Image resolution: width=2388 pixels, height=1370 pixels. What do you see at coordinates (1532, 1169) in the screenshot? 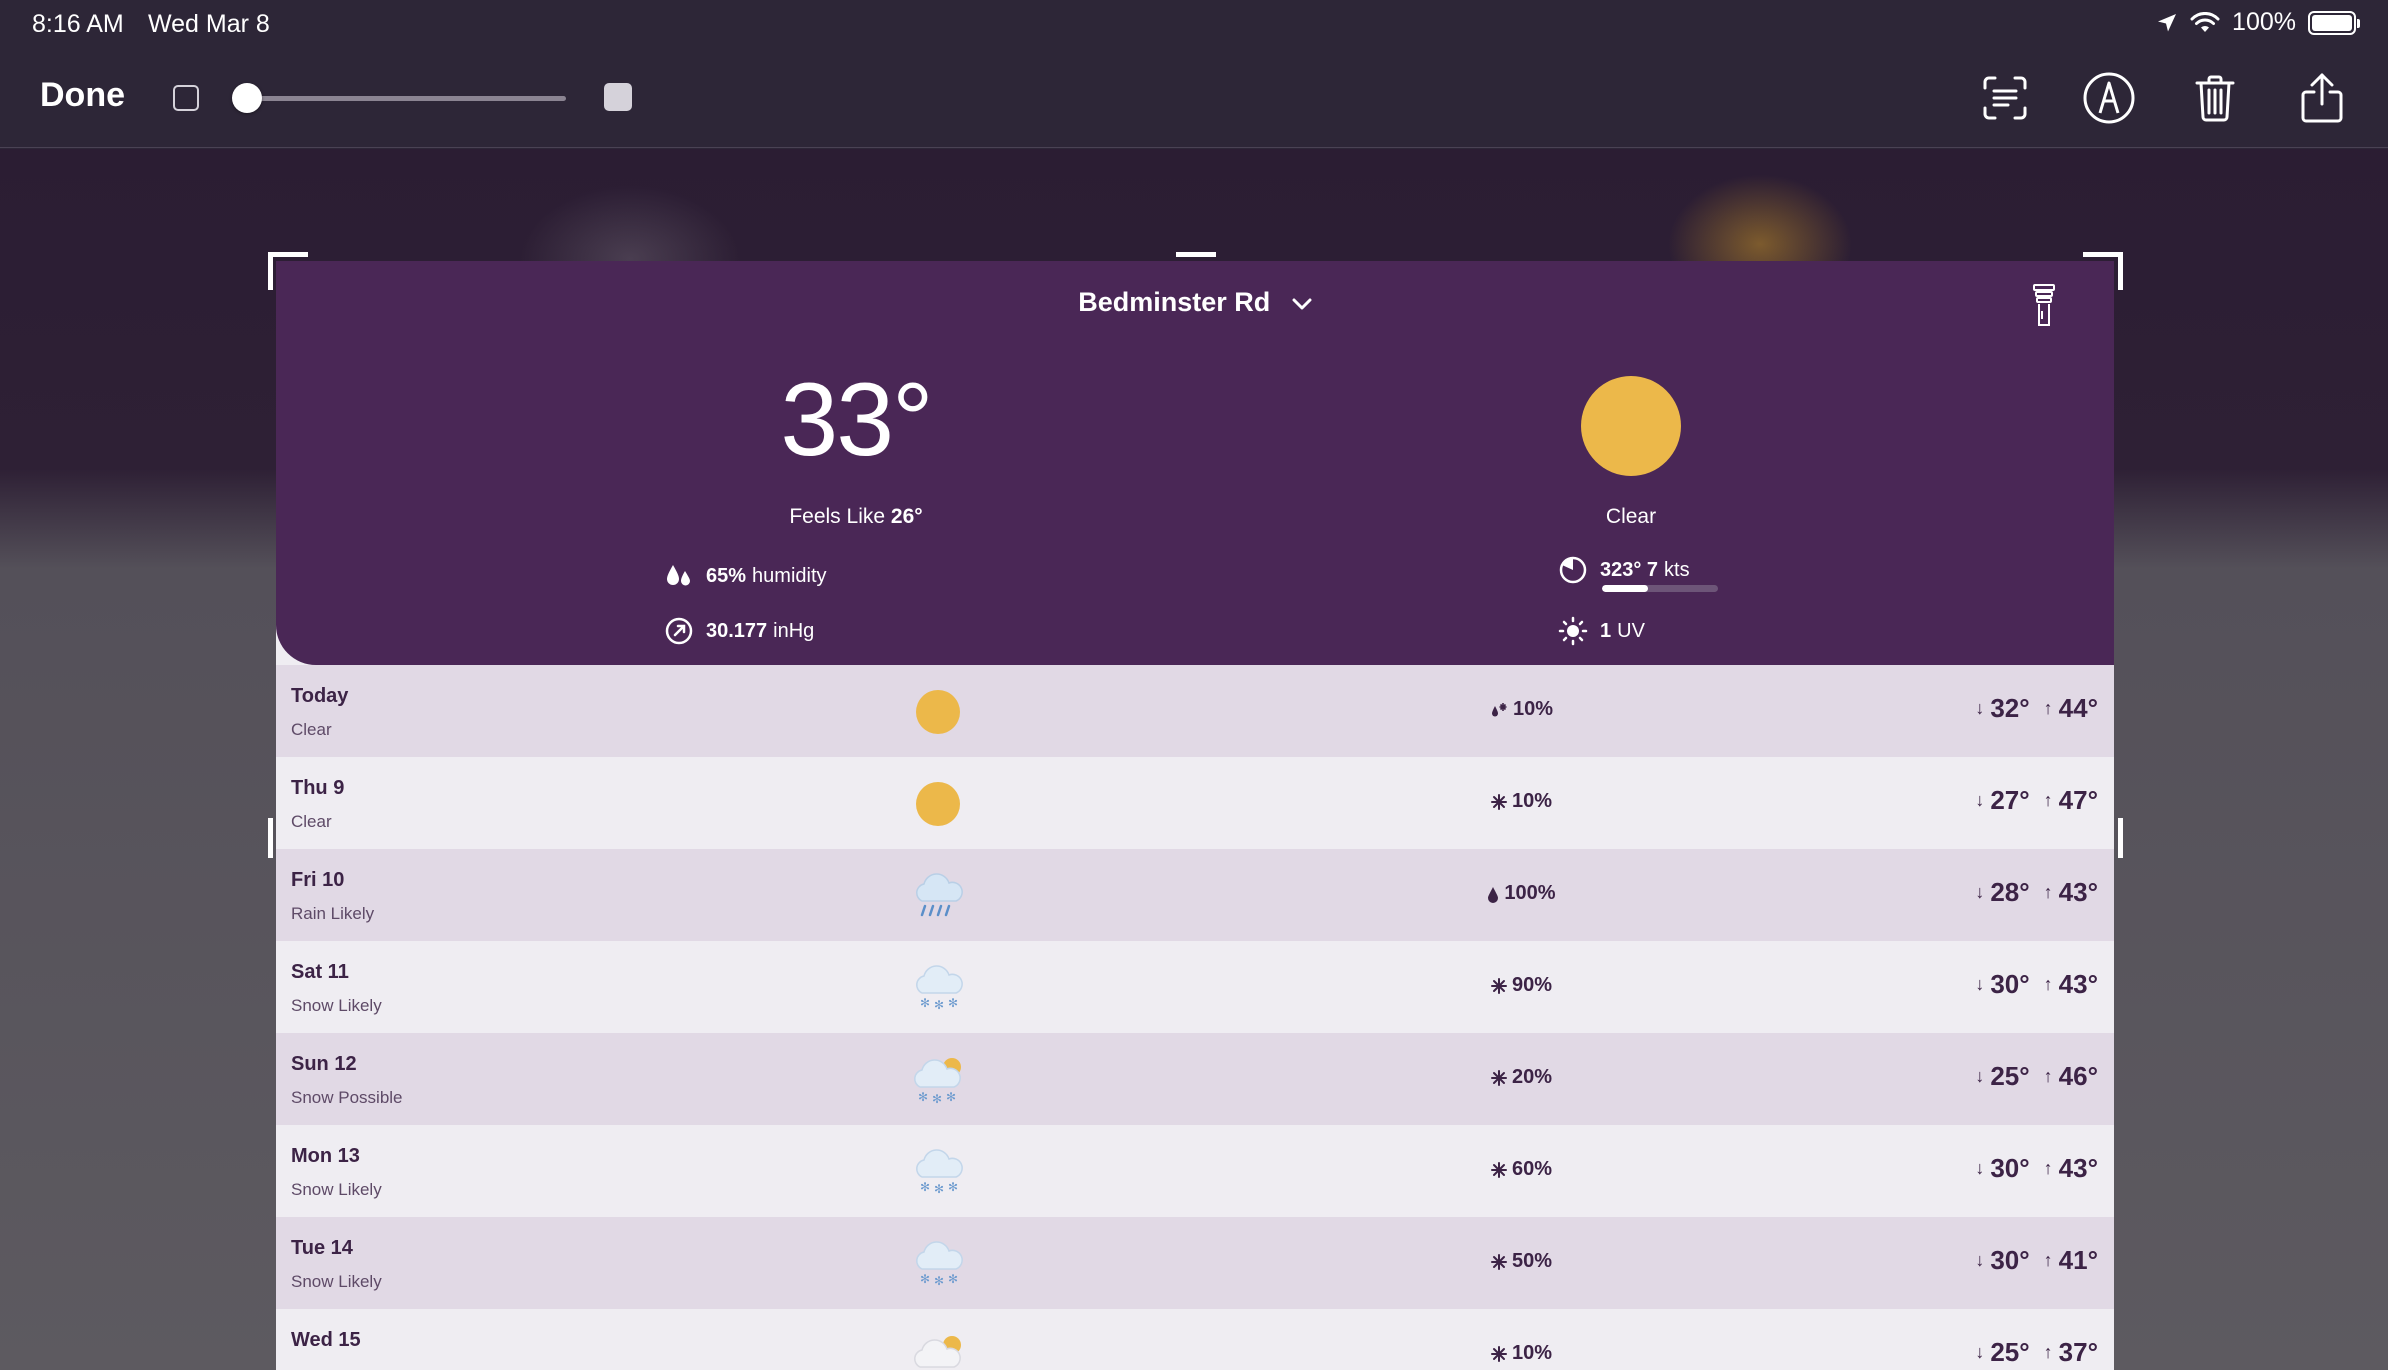
I see `precip-value: 60%` at bounding box center [1532, 1169].